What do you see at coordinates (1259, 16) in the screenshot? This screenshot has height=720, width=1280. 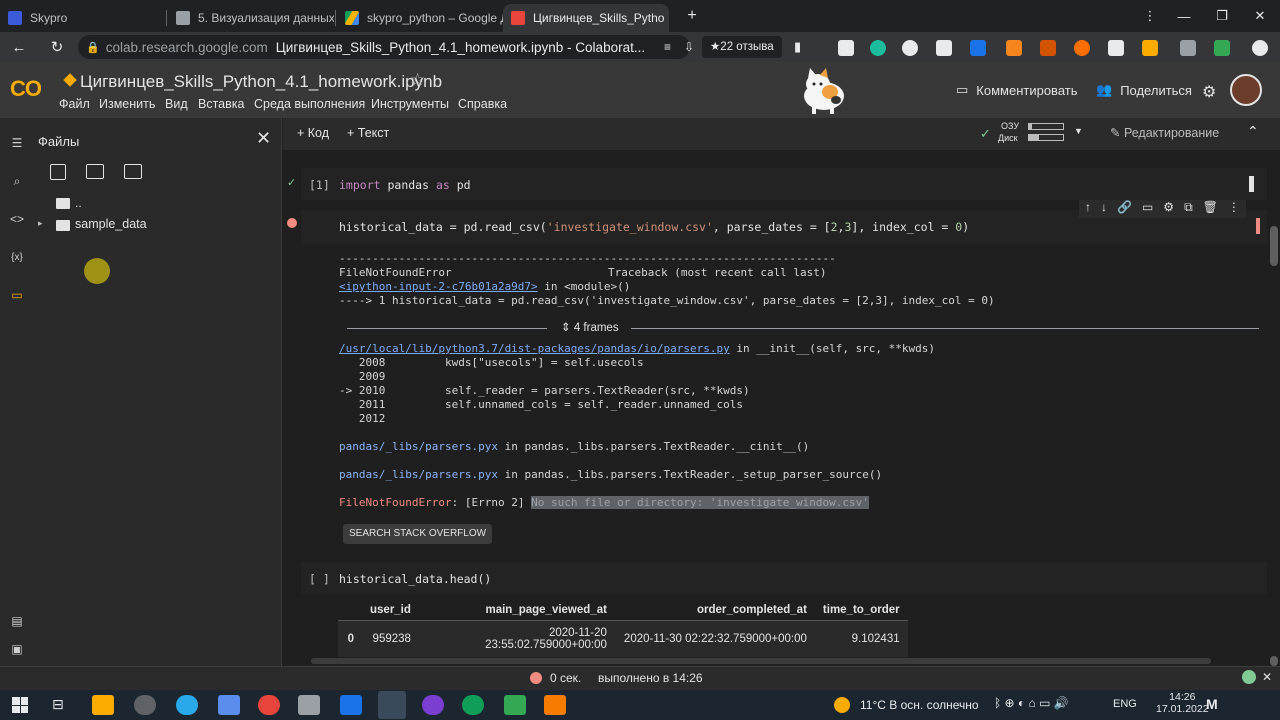 I see `close-window-button: ✕` at bounding box center [1259, 16].